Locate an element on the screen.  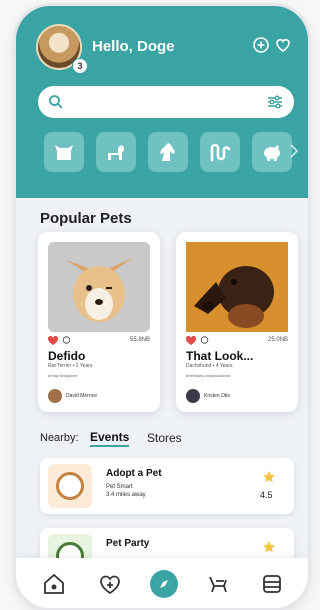
event-title: Adopt a Pet is located at coordinates (134, 473).